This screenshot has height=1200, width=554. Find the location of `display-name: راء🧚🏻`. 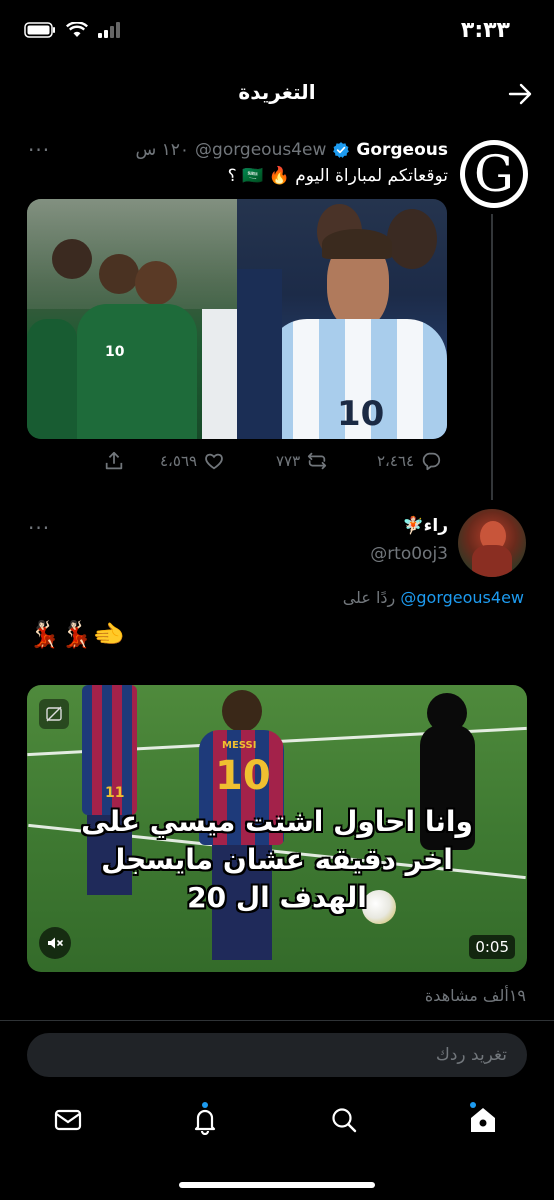

display-name: راء🧚🏻 is located at coordinates (425, 526).